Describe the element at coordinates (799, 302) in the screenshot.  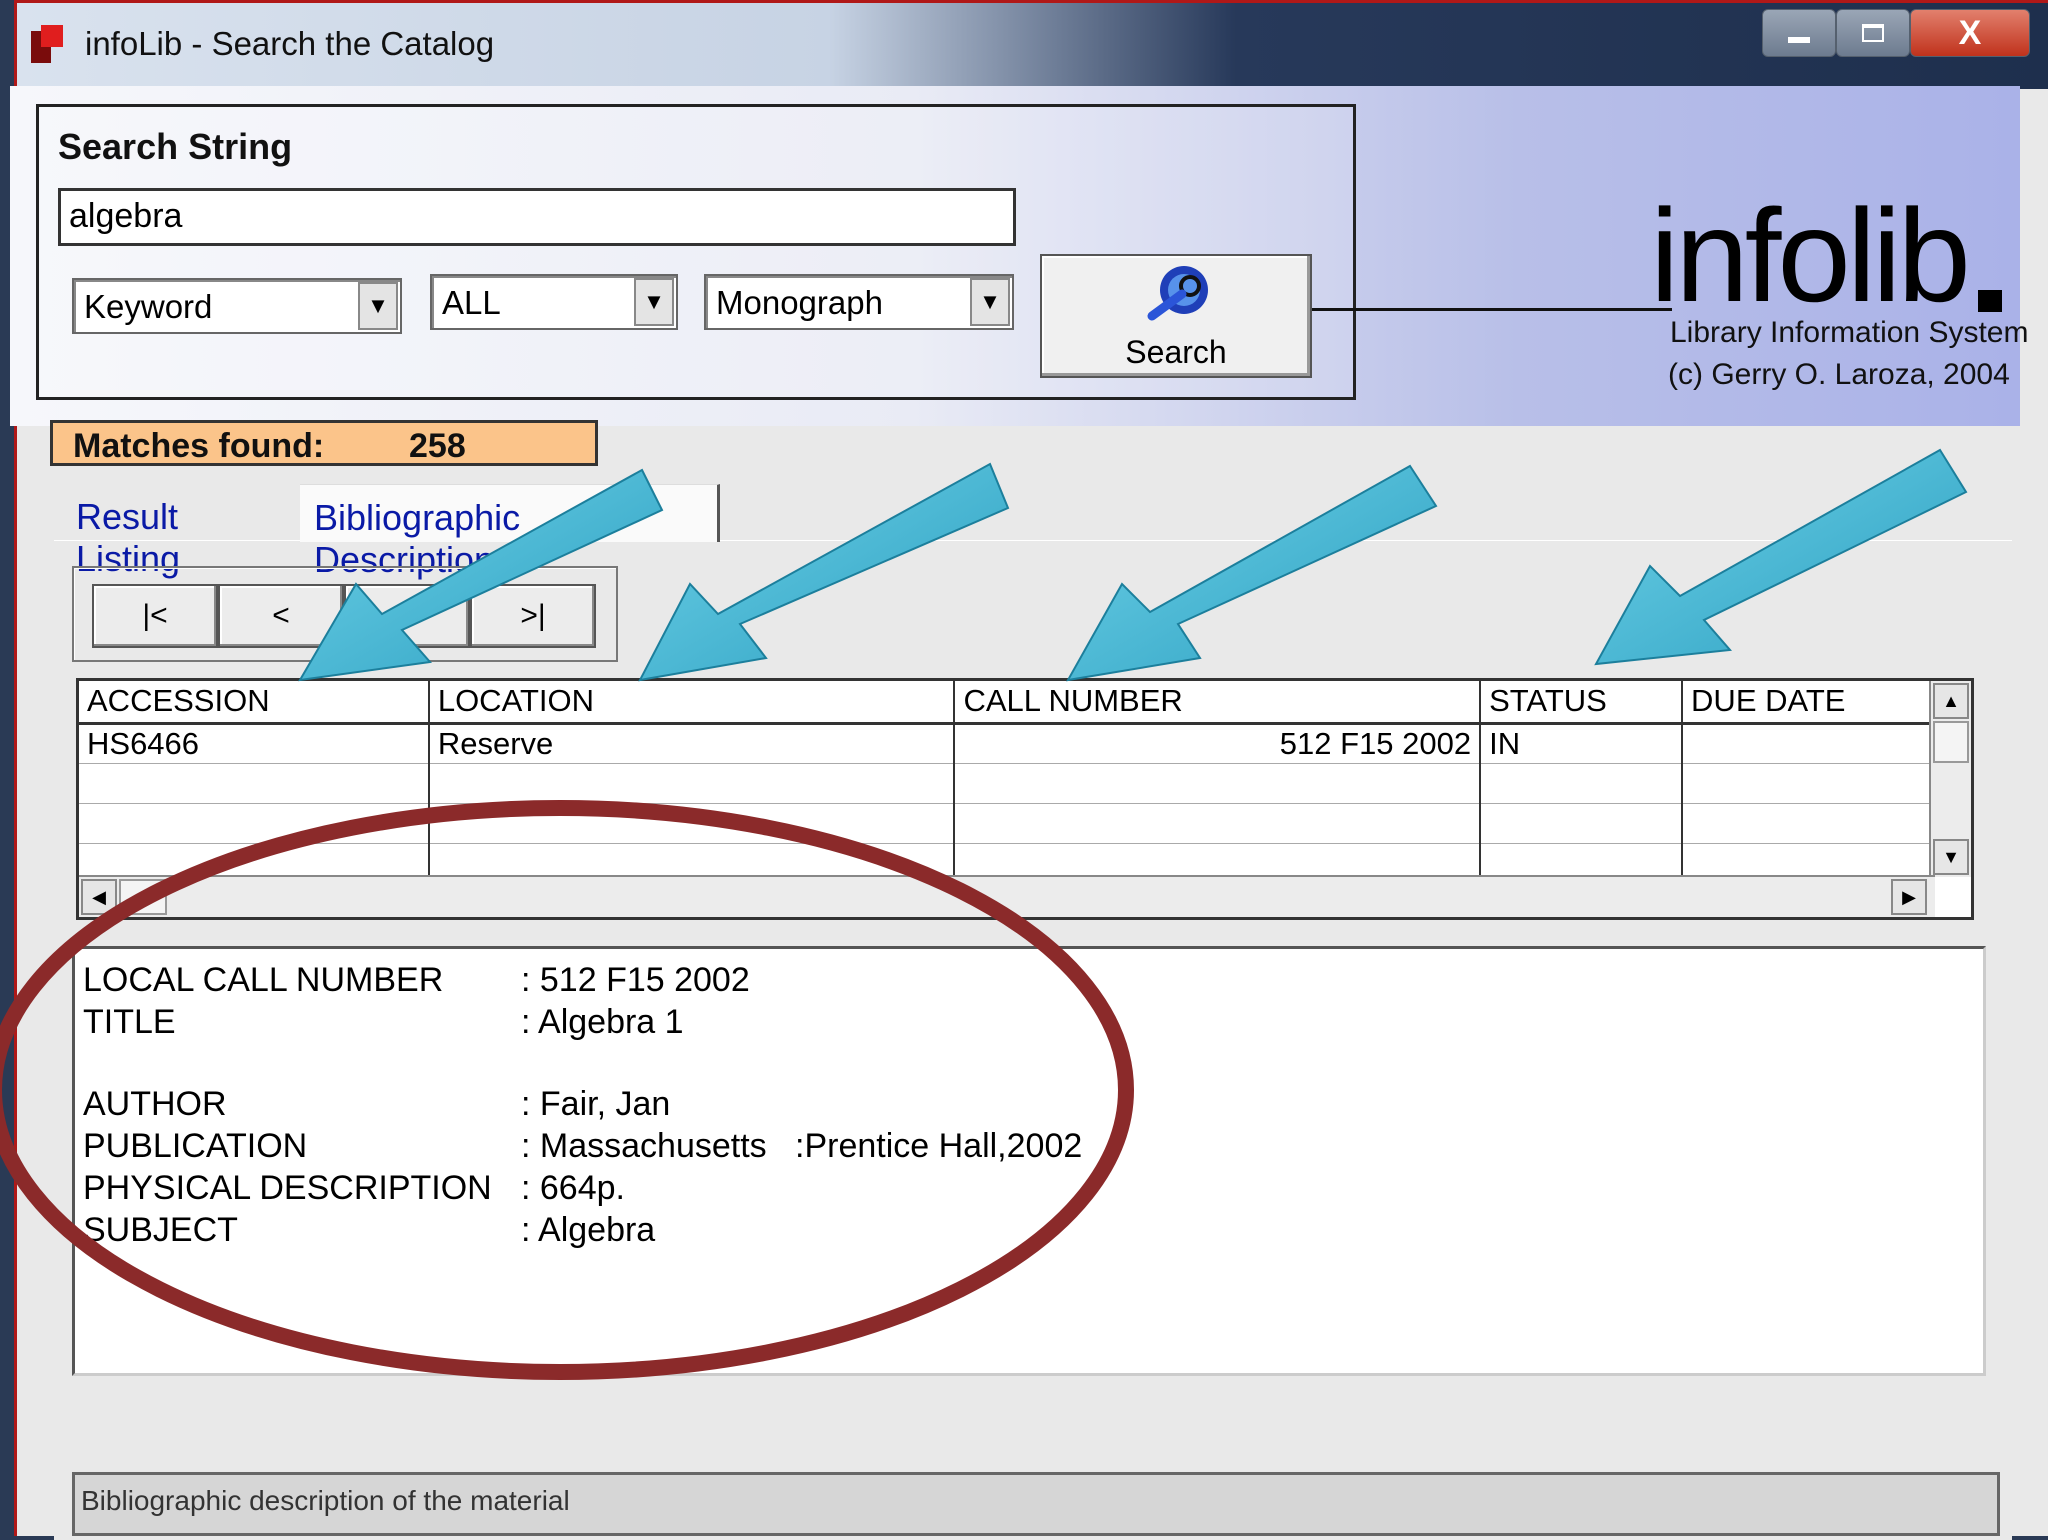
I see `material-type-value: Monograph` at that location.